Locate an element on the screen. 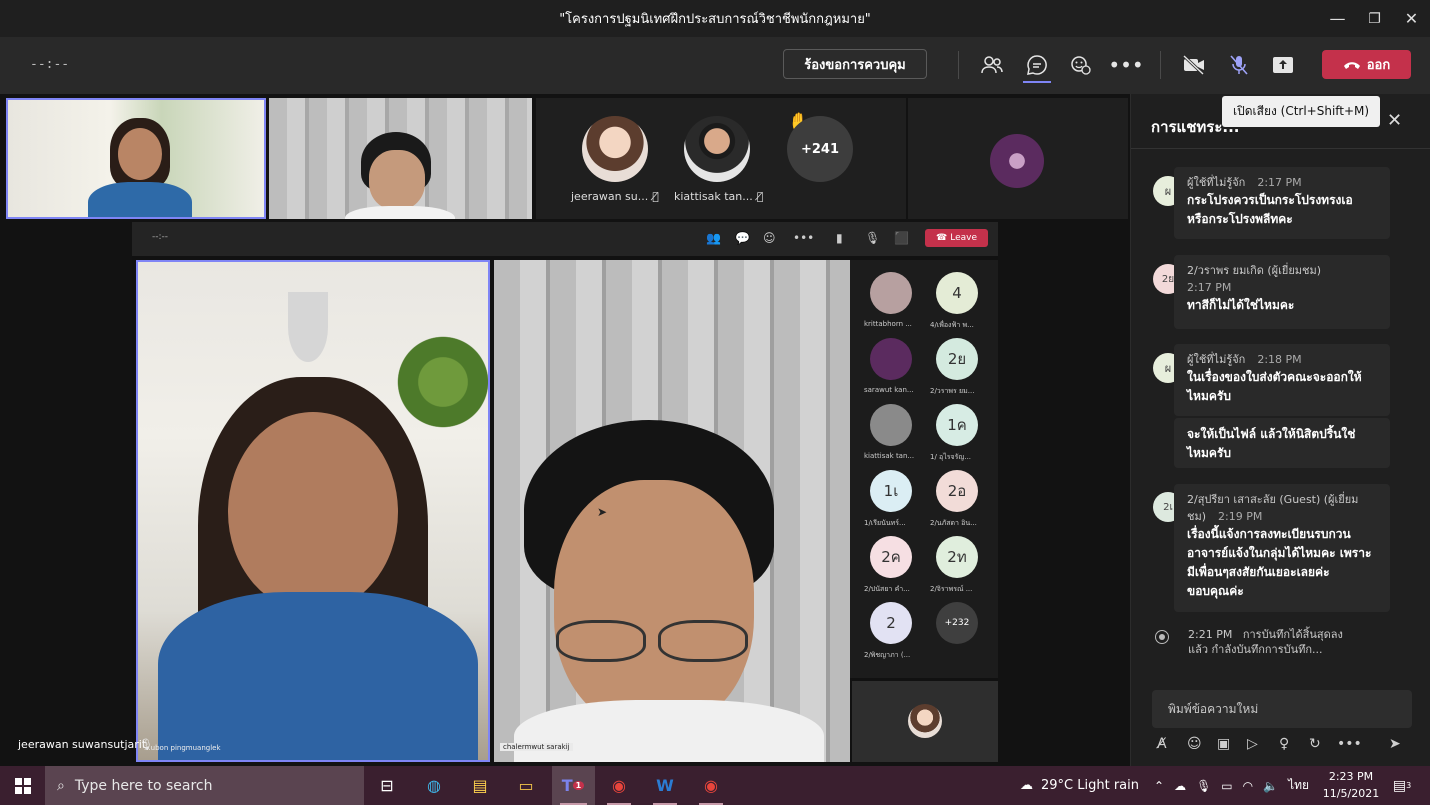 This screenshot has width=1430, height=805. roster-avatar: 2ย is located at coordinates (957, 359).